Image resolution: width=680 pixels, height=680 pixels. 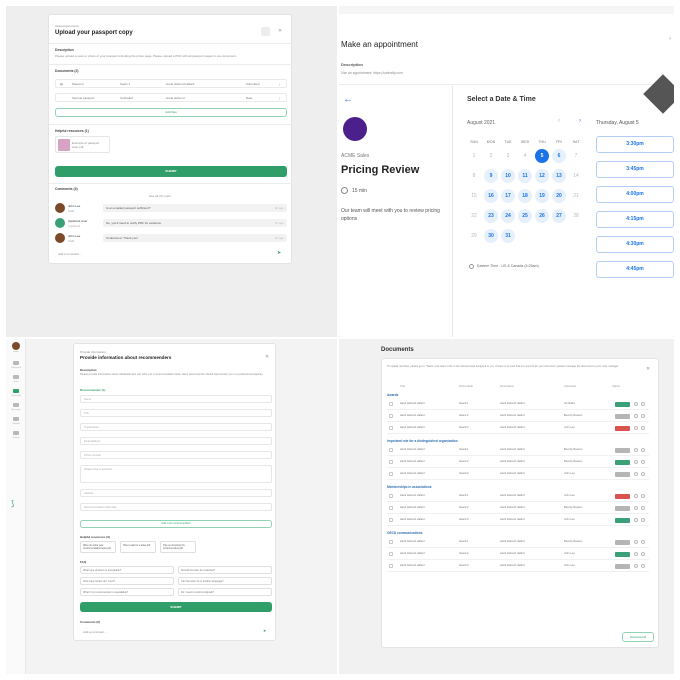 I want to click on faq-item: What type of letters is acceptable?, so click(x=127, y=570).